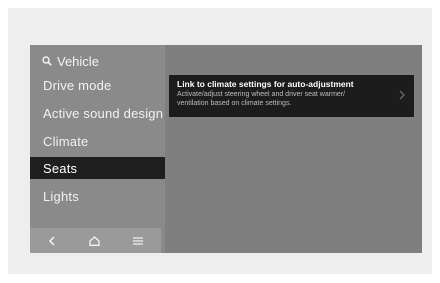 This screenshot has height=283, width=440. I want to click on sidebar-item-drive-mode: Drive mode, so click(97, 85).